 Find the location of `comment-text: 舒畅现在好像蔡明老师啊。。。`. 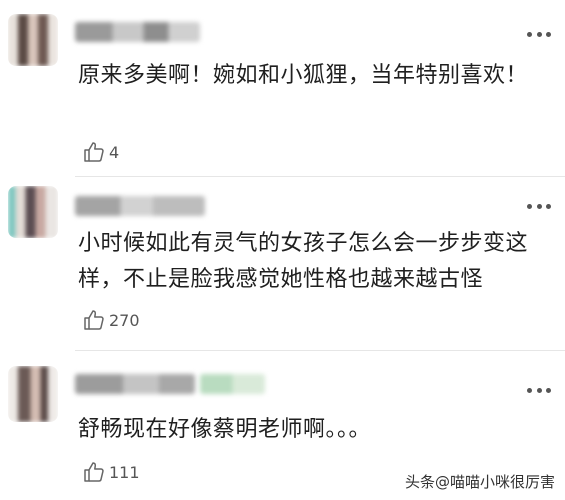

comment-text: 舒畅现在好像蔡明老师啊。。。 is located at coordinates (225, 429).